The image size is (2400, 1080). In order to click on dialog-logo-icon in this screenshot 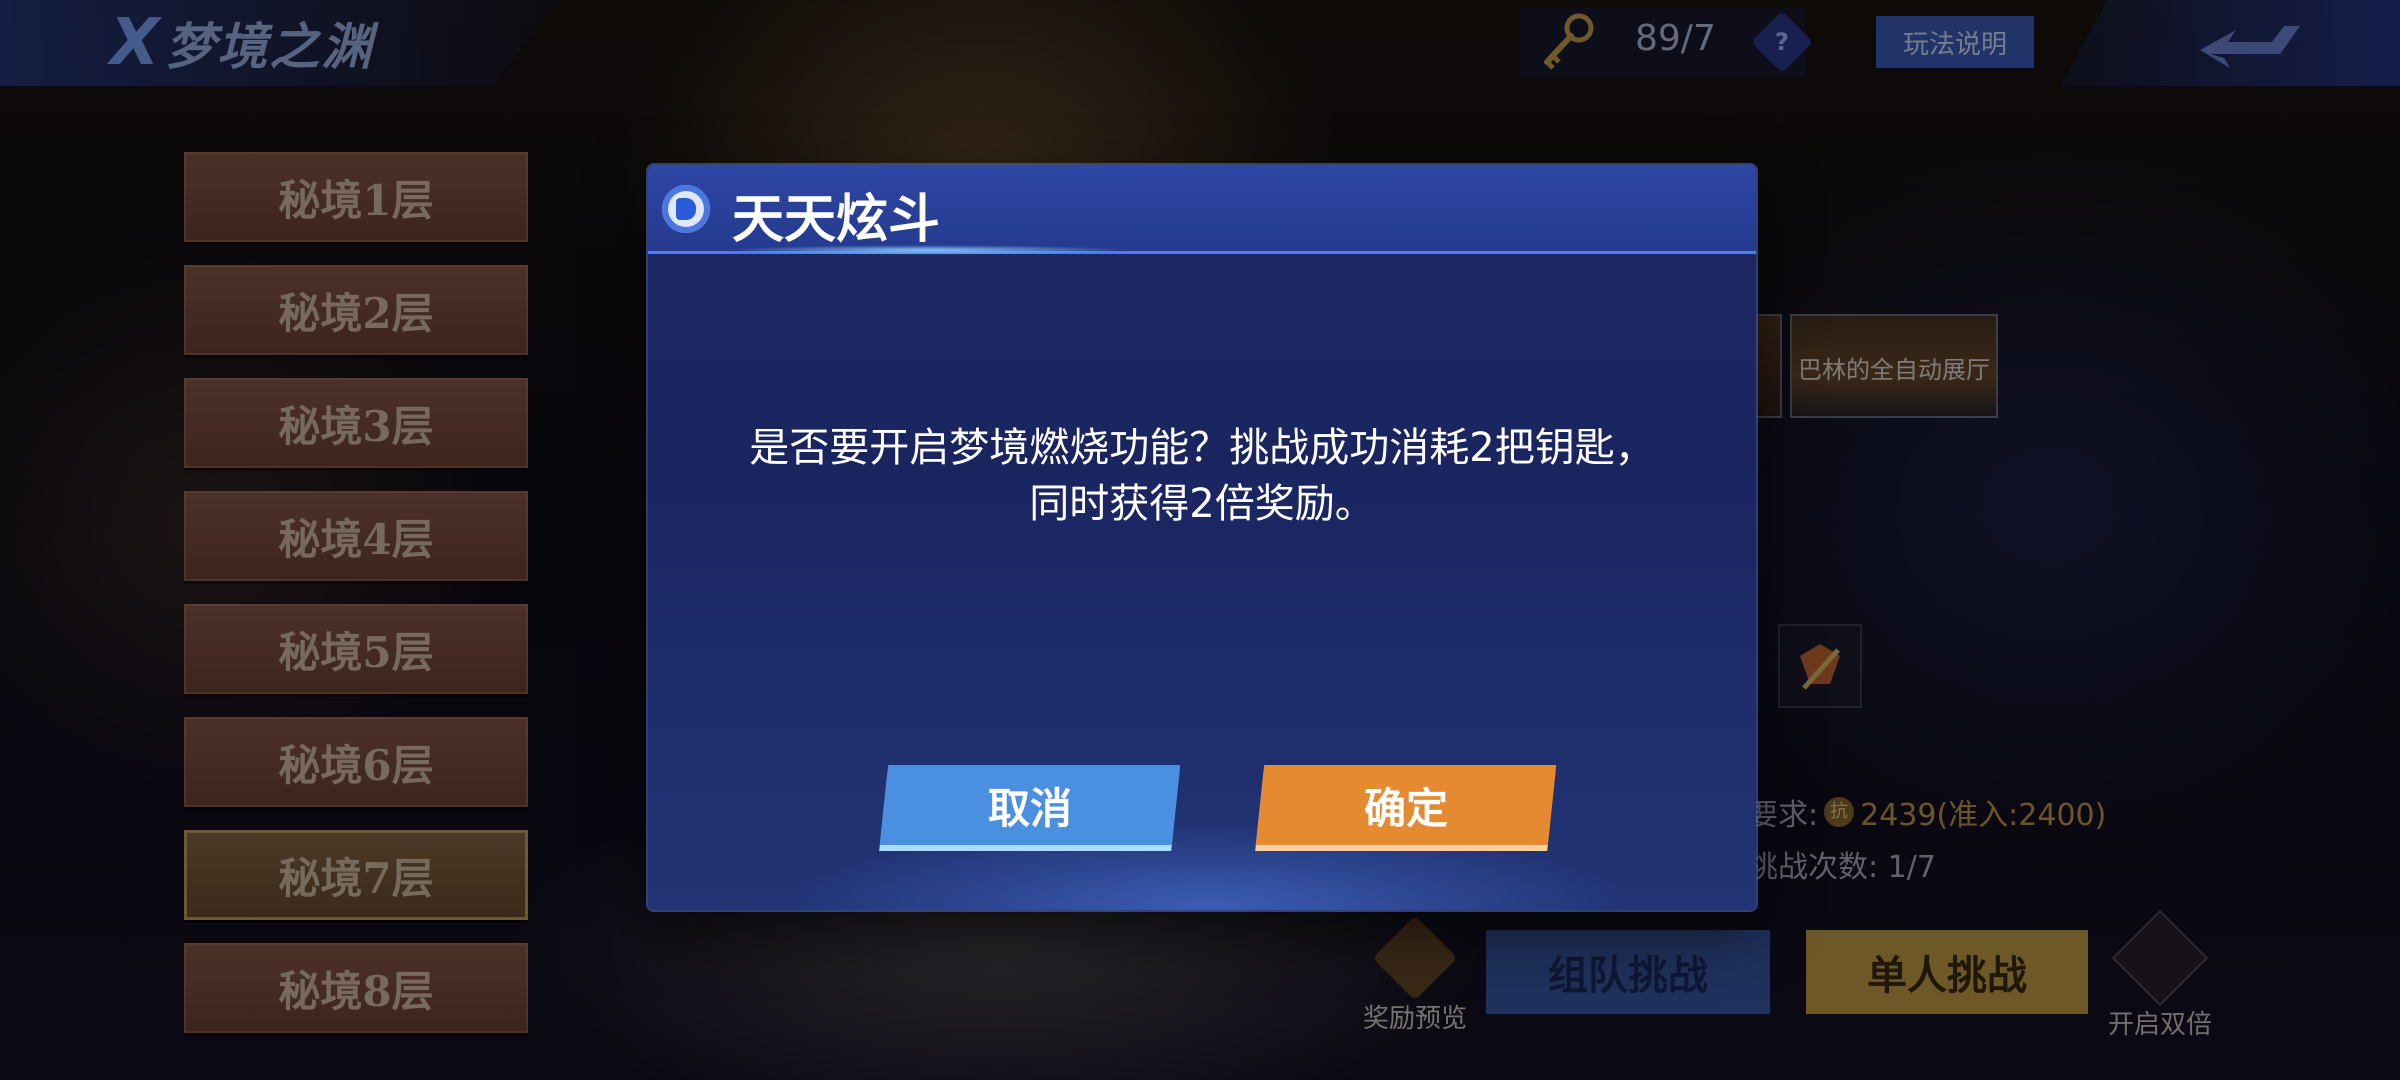, I will do `click(686, 209)`.